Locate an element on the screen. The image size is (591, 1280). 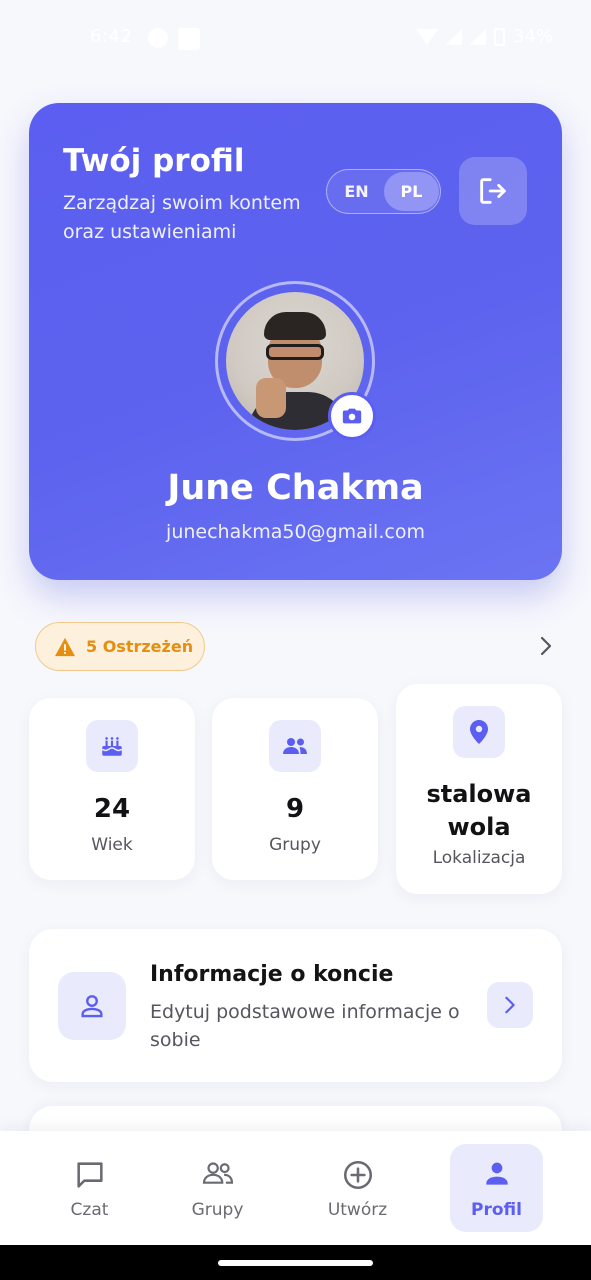
person-icon is located at coordinates (496, 1173).